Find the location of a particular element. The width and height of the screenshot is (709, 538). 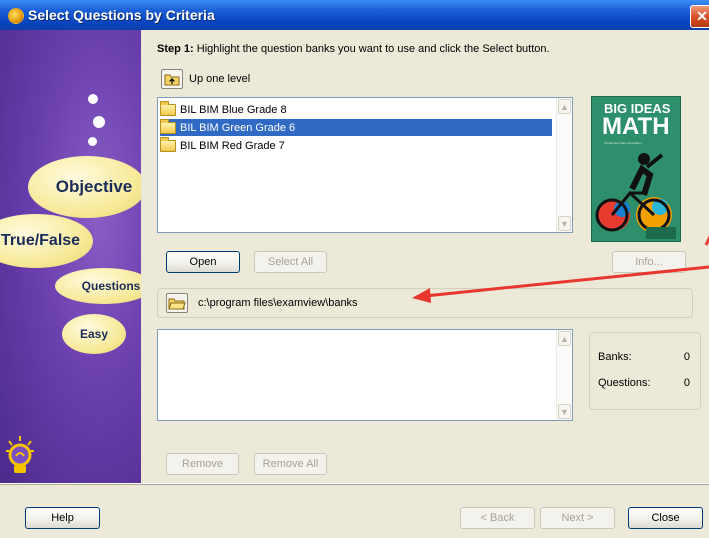

up-one-level-label: Up one level is located at coordinates (220, 79).